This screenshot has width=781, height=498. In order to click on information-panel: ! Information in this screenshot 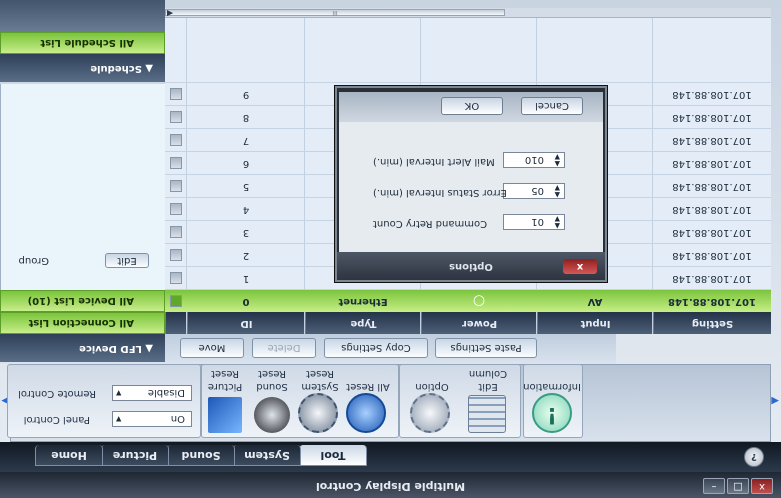, I will do `click(553, 401)`.